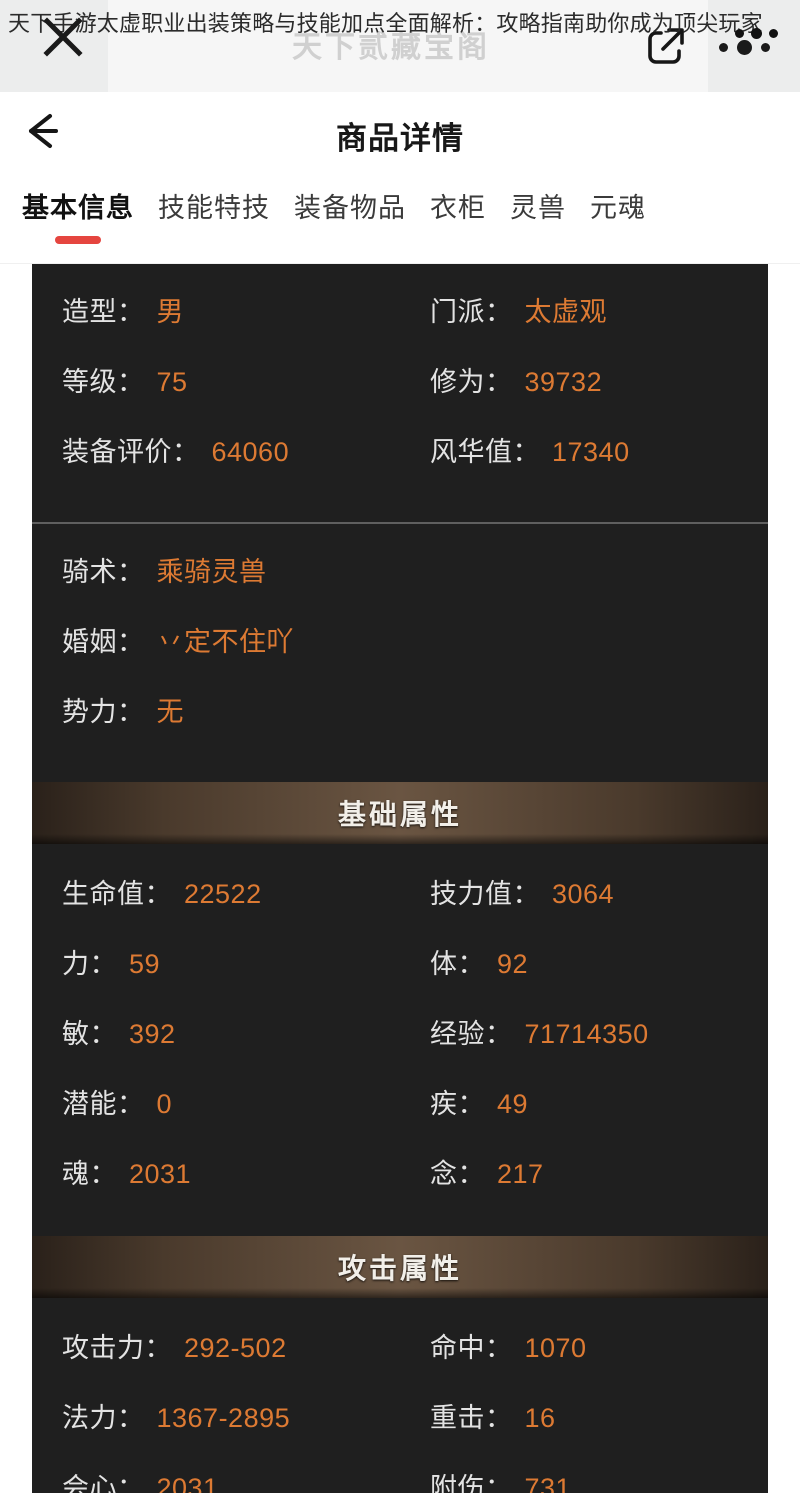 The image size is (800, 1493). Describe the element at coordinates (583, 894) in the screenshot. I see `row-value: 3064` at that location.